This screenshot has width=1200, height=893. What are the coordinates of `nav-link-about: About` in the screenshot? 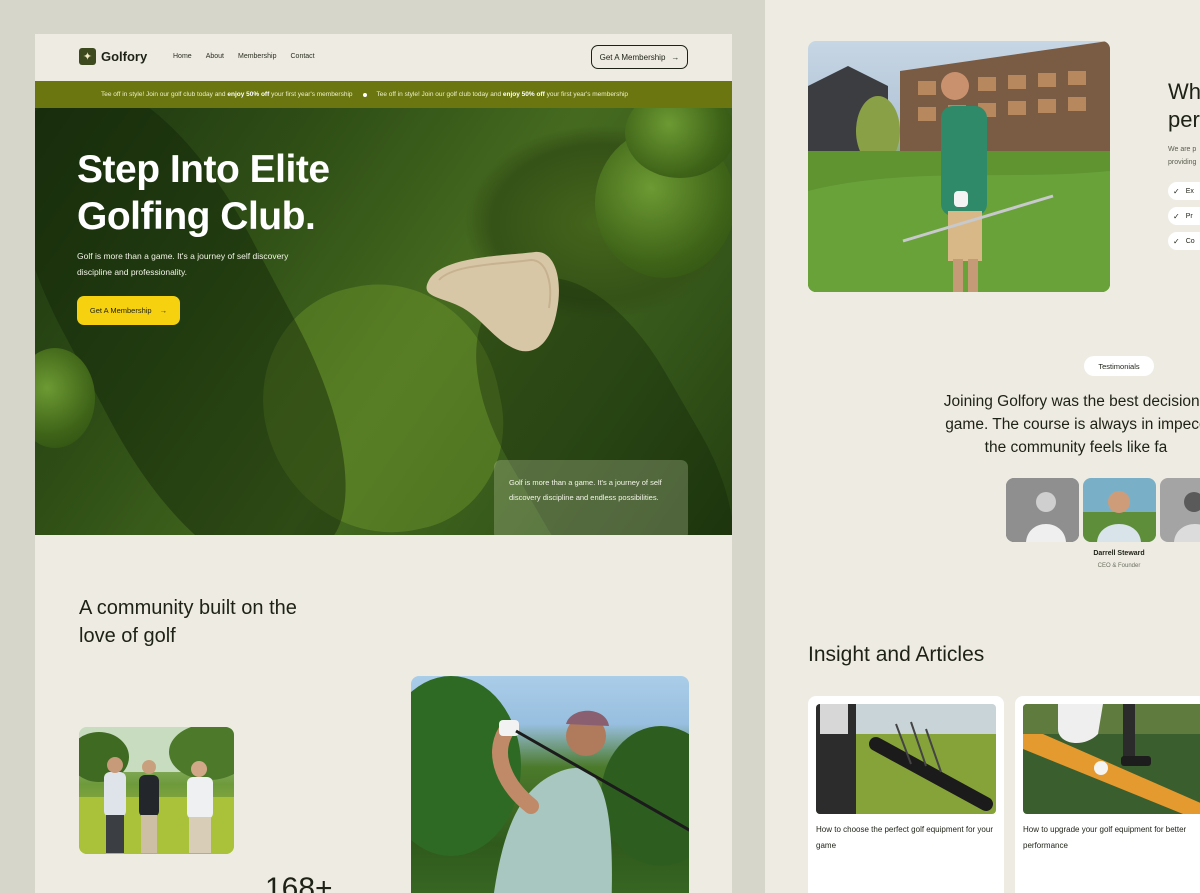 It's located at (215, 56).